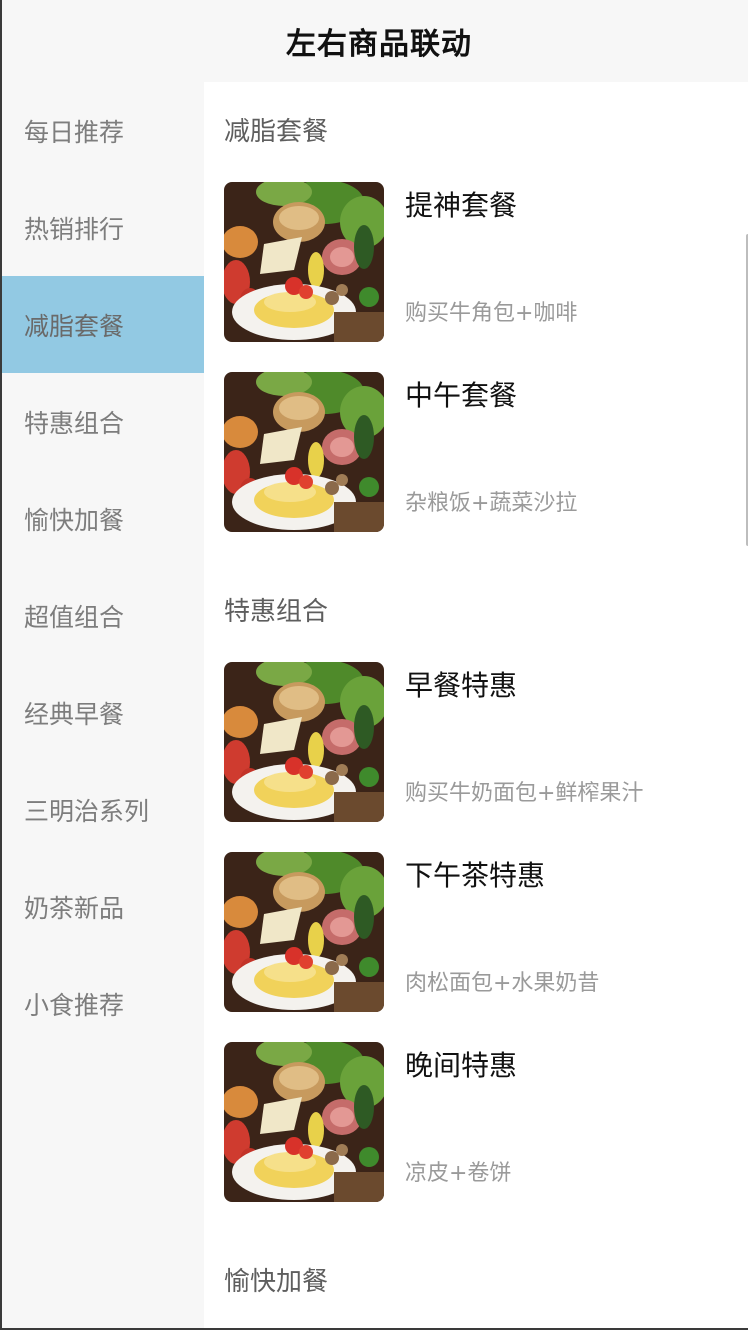 The image size is (748, 1330). I want to click on sidebar-item-fat-loss-set: 减脂套餐, so click(103, 324).